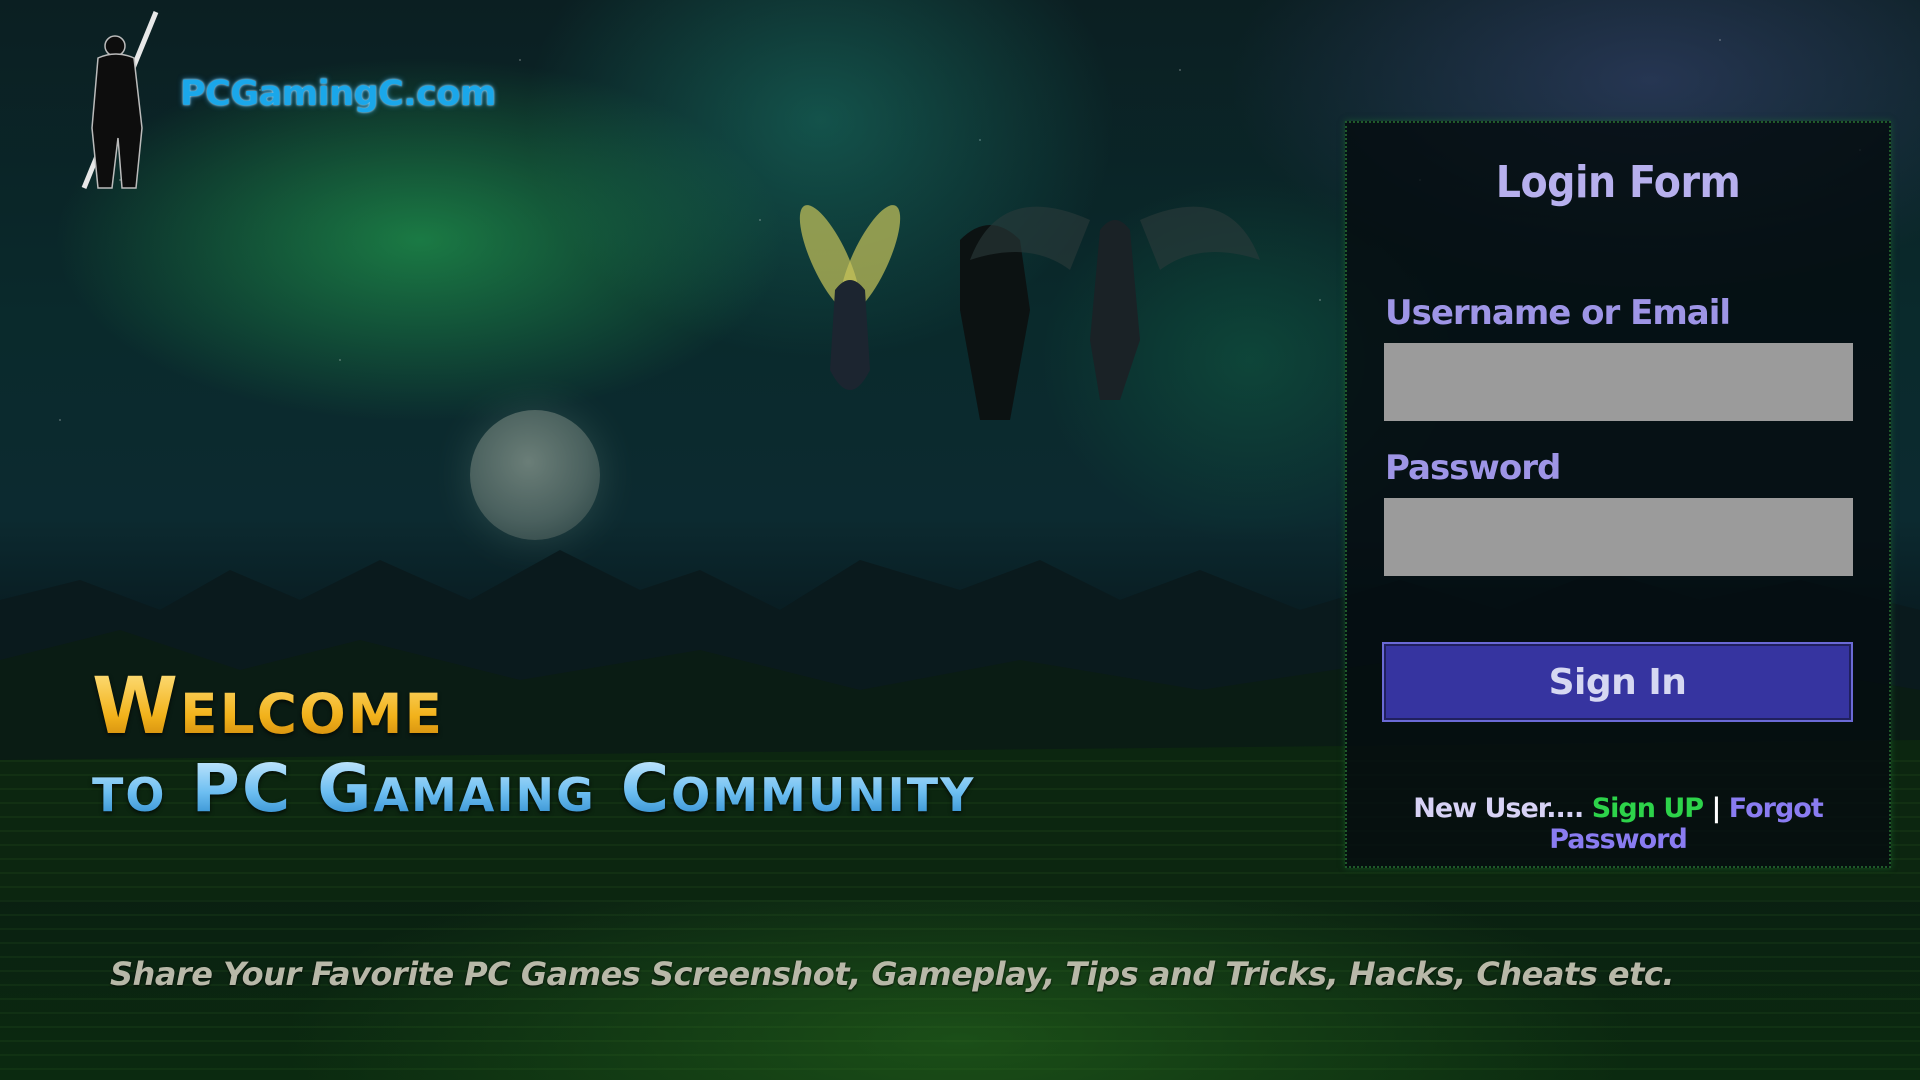 This screenshot has height=1080, width=1920. What do you see at coordinates (1617, 682) in the screenshot?
I see `sign-in-button: Sign In` at bounding box center [1617, 682].